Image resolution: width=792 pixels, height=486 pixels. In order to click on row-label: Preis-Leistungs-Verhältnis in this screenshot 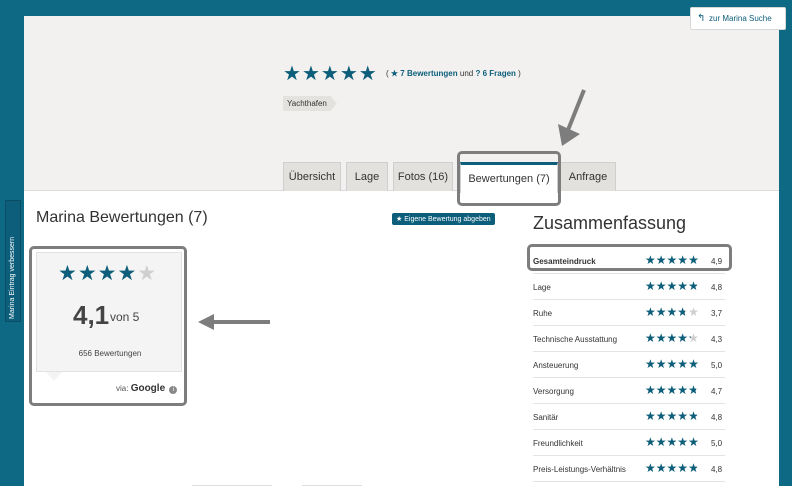, I will do `click(579, 469)`.